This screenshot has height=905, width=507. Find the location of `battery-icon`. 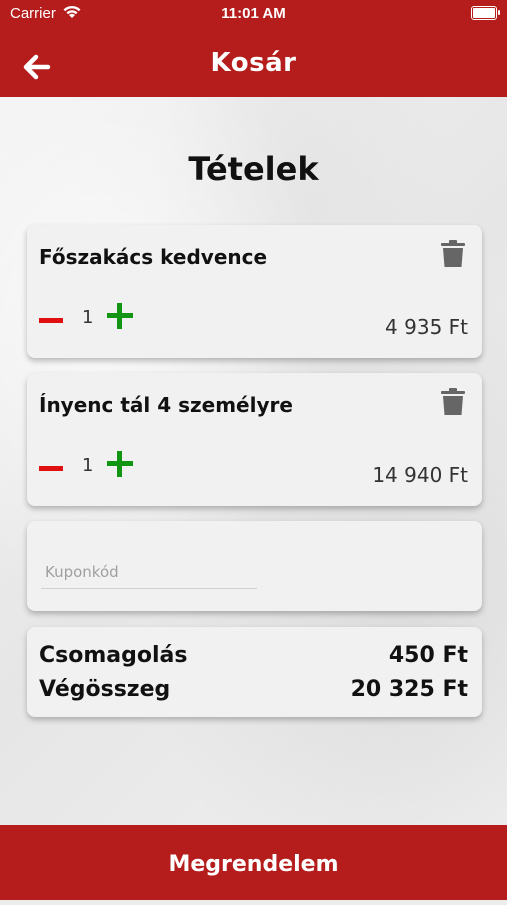

battery-icon is located at coordinates (485, 13).